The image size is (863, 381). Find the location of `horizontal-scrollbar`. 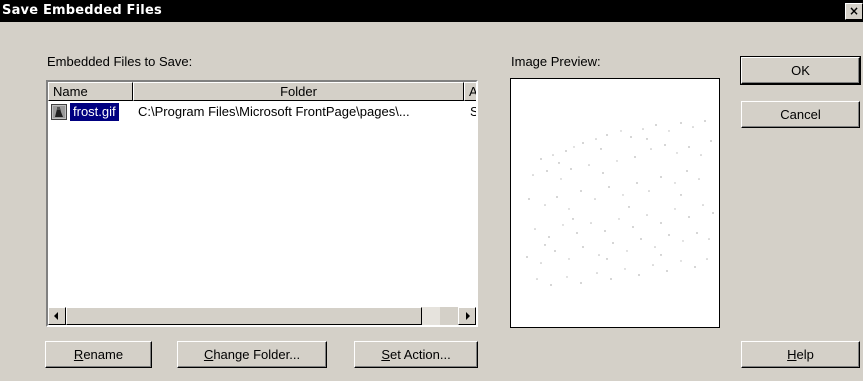

horizontal-scrollbar is located at coordinates (262, 316).